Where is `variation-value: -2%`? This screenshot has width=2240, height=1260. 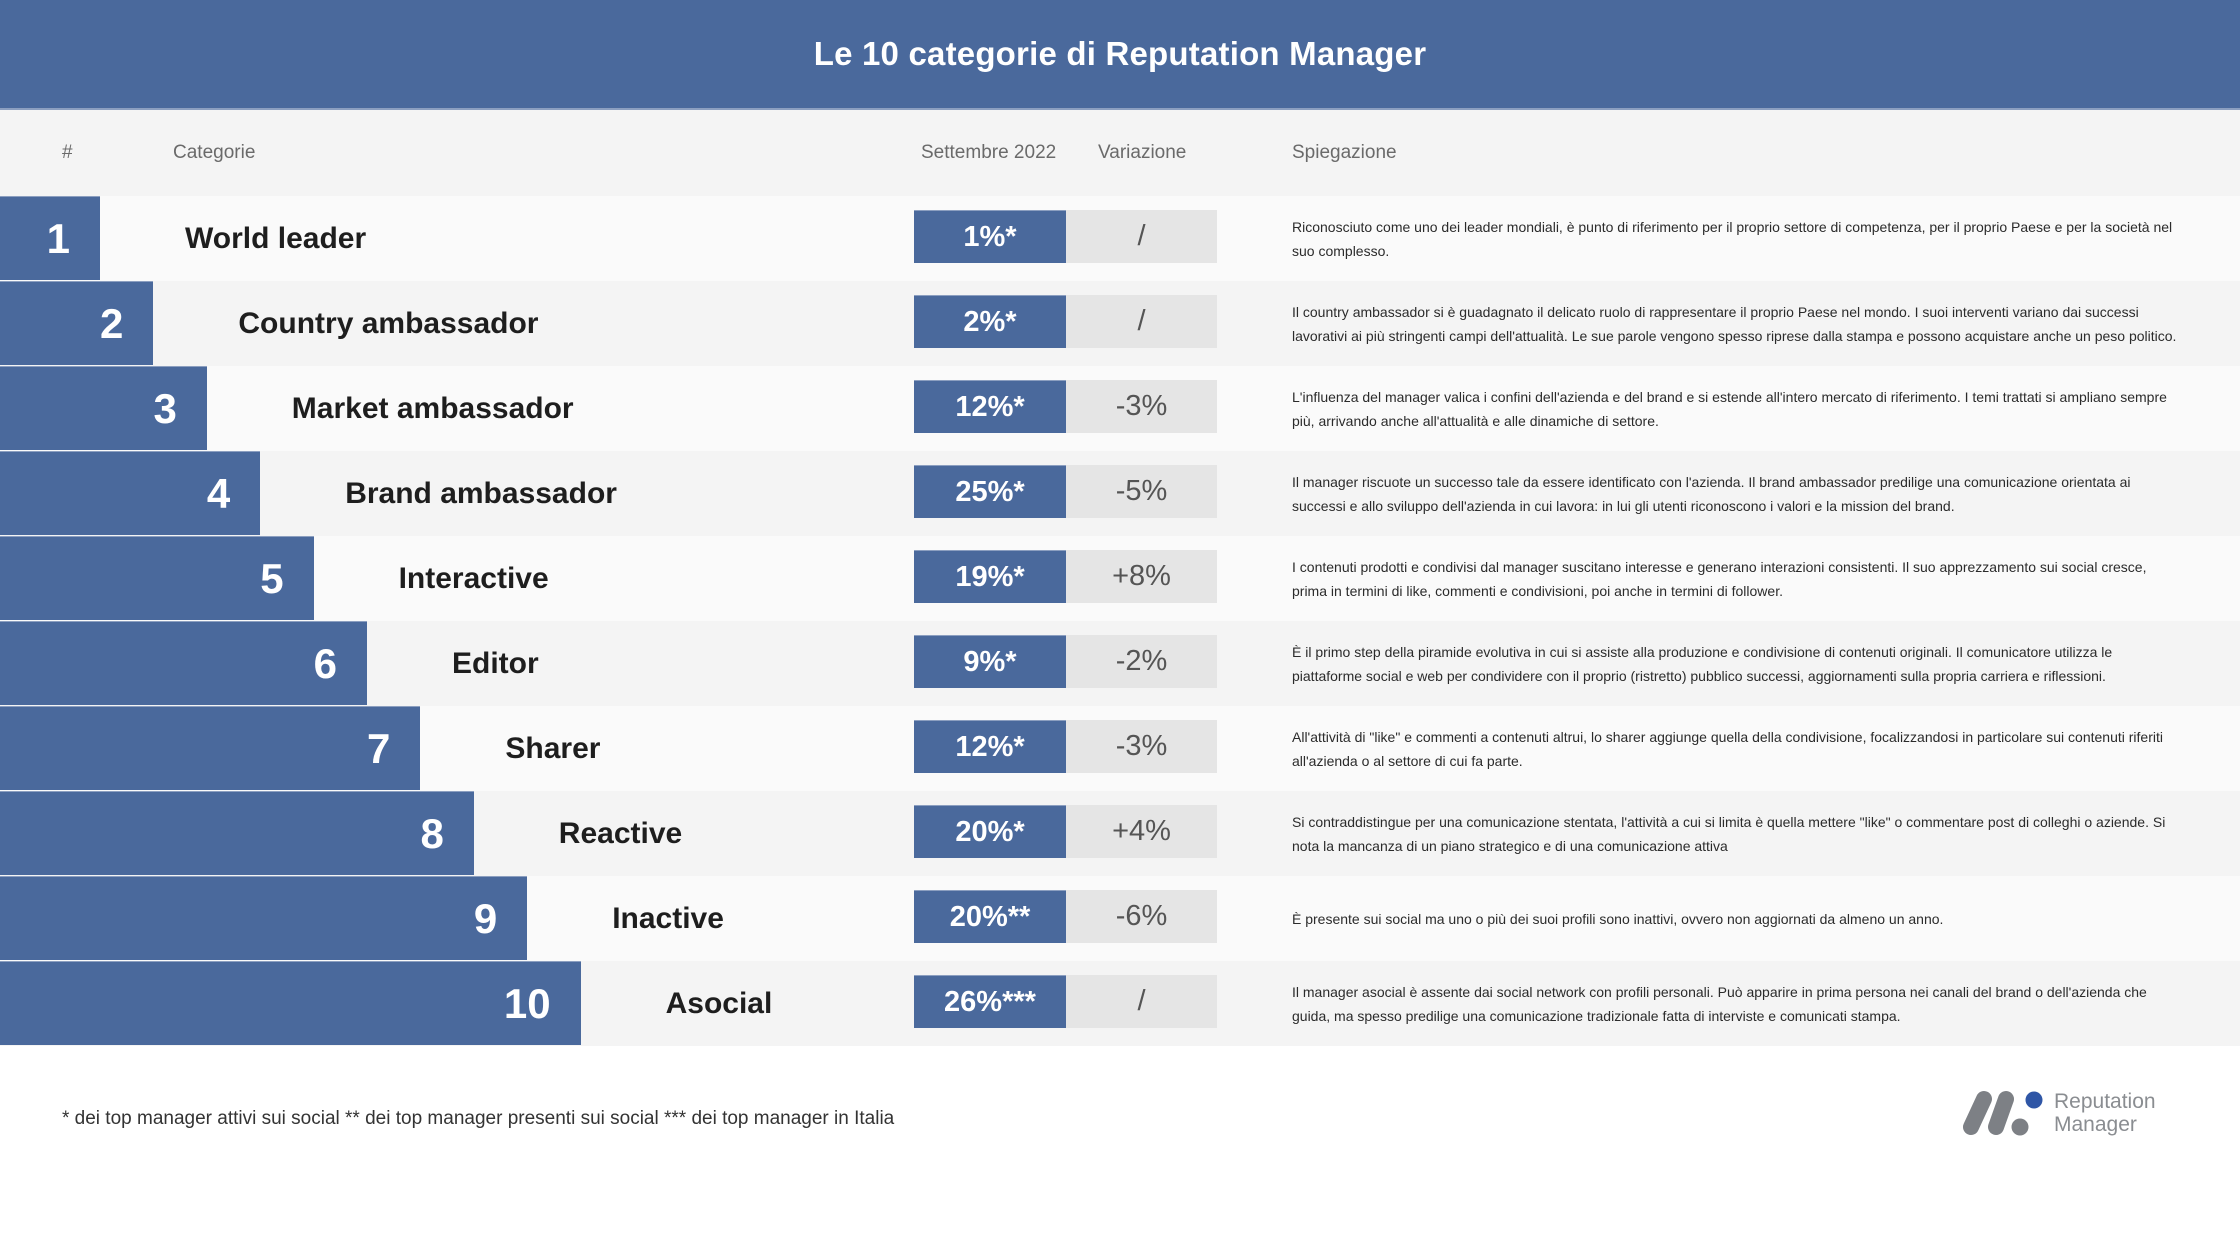 variation-value: -2% is located at coordinates (1141, 661).